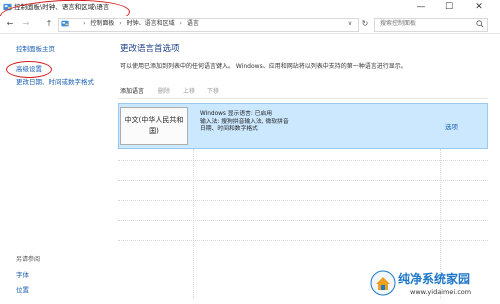 This screenshot has width=500, height=304. Describe the element at coordinates (29, 69) in the screenshot. I see `annotation-ellipse` at that location.